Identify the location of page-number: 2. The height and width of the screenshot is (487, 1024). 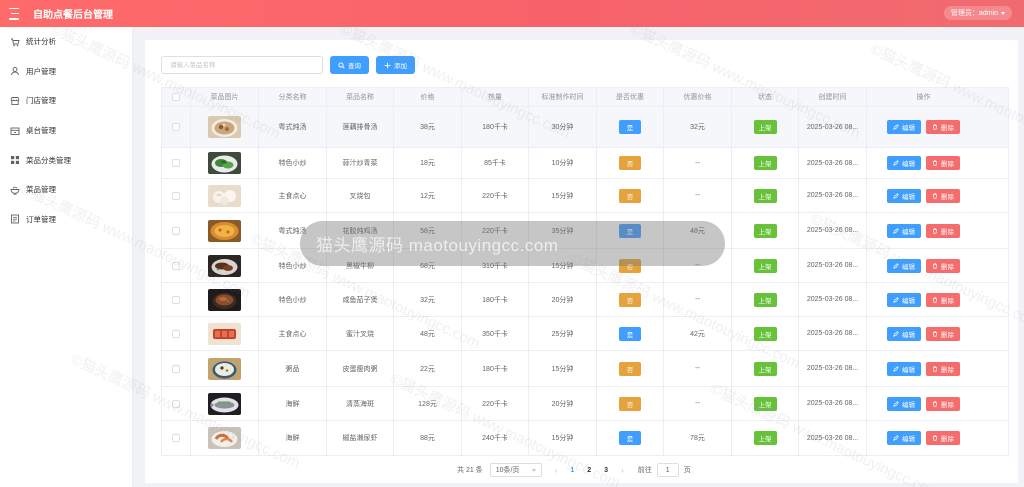
(589, 470).